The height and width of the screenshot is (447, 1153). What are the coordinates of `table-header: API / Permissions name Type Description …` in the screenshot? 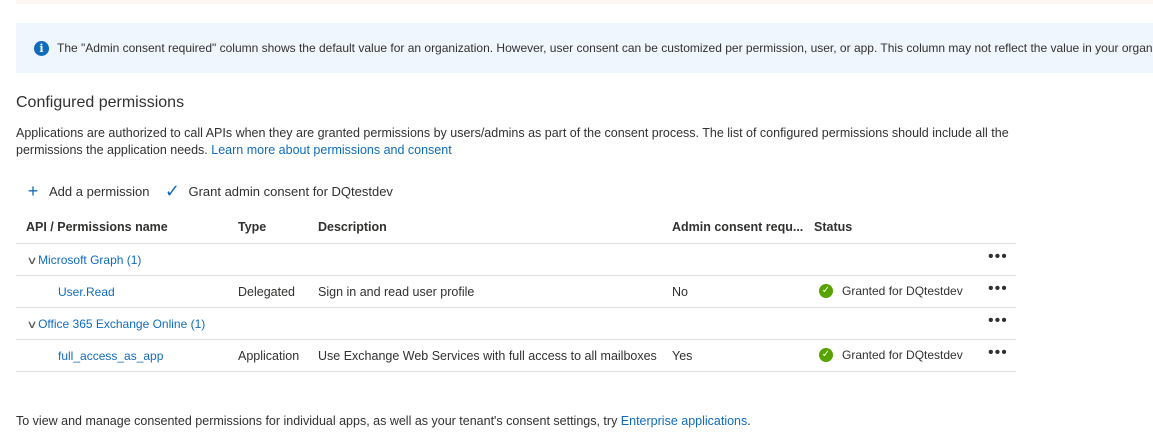 It's located at (516, 228).